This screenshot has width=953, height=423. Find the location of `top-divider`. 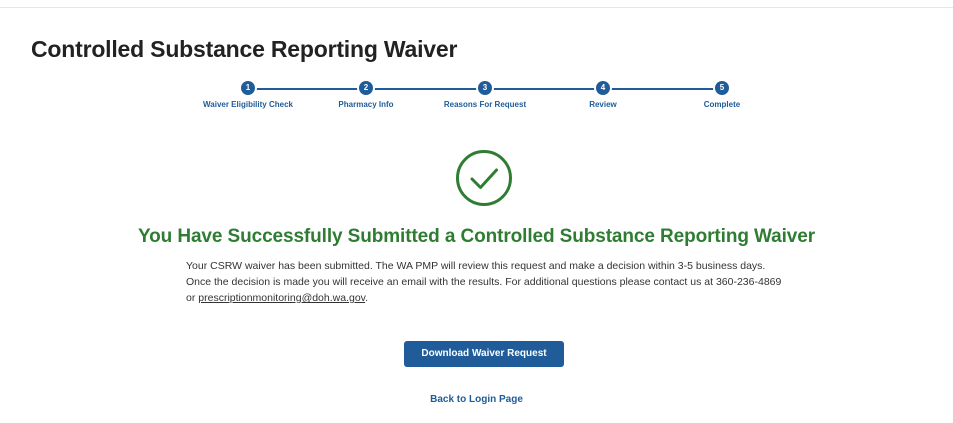

top-divider is located at coordinates (476, 7).